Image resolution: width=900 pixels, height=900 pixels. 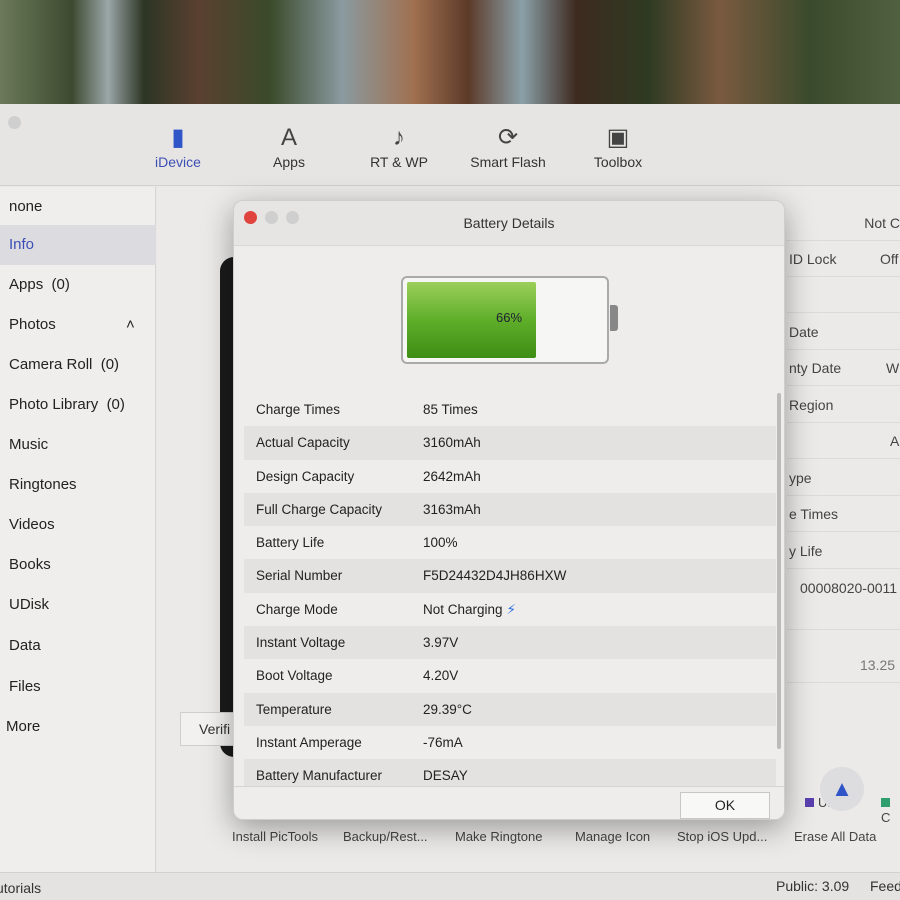 I want to click on tab-label: Apps, so click(x=289, y=162).